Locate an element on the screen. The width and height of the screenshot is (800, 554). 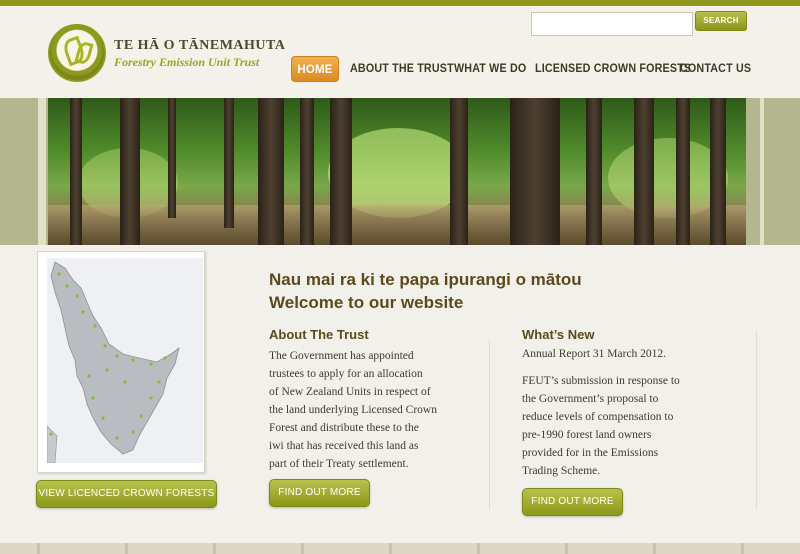
news-find-out-more-button: FIND OUT MORE is located at coordinates (572, 502).